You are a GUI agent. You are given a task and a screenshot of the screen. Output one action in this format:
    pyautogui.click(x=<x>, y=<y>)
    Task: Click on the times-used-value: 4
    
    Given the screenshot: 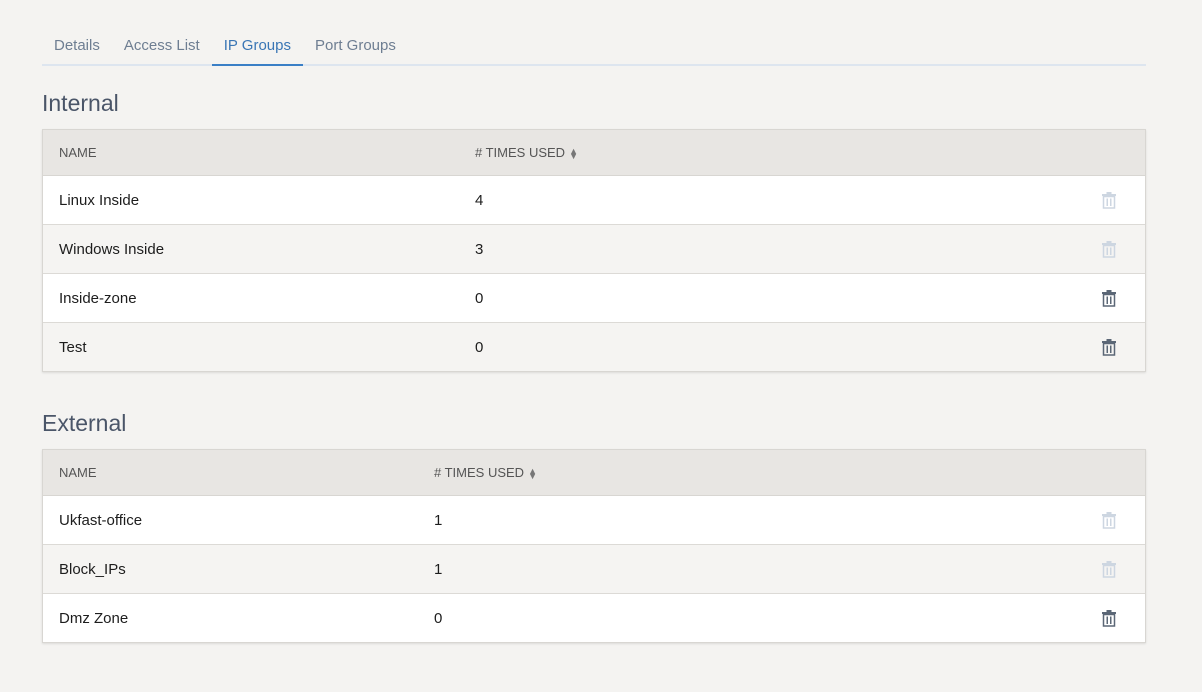 What is the action you would take?
    pyautogui.click(x=479, y=200)
    